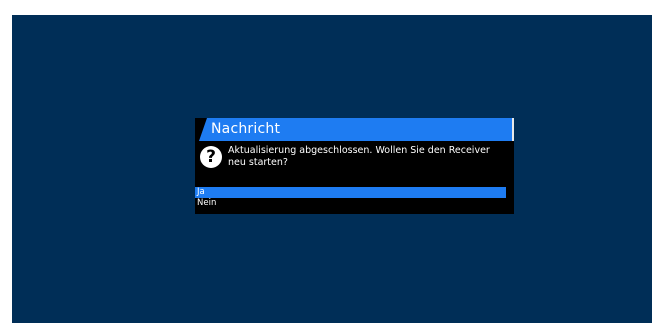 The image size is (652, 323). What do you see at coordinates (513, 129) in the screenshot?
I see `title-edge-divider` at bounding box center [513, 129].